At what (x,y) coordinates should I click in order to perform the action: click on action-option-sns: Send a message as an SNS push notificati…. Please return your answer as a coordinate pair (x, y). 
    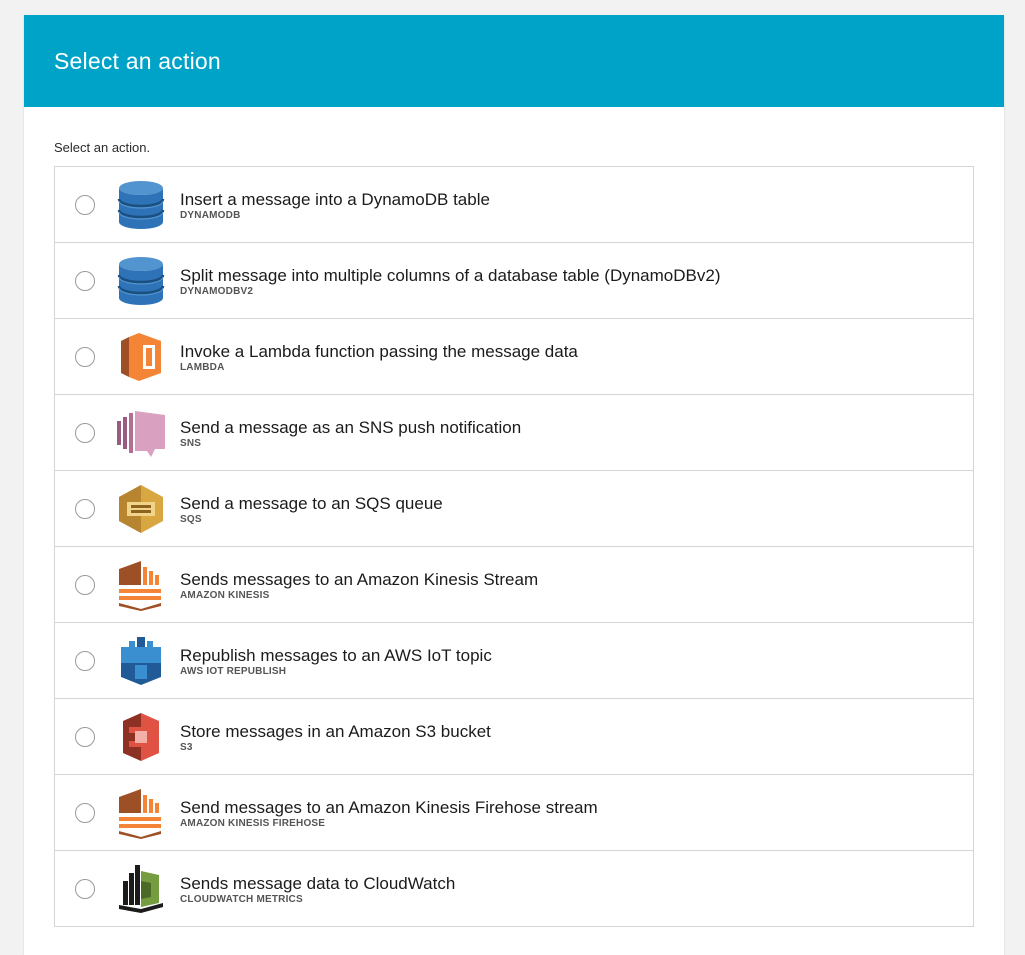
    Looking at the image, I should click on (514, 433).